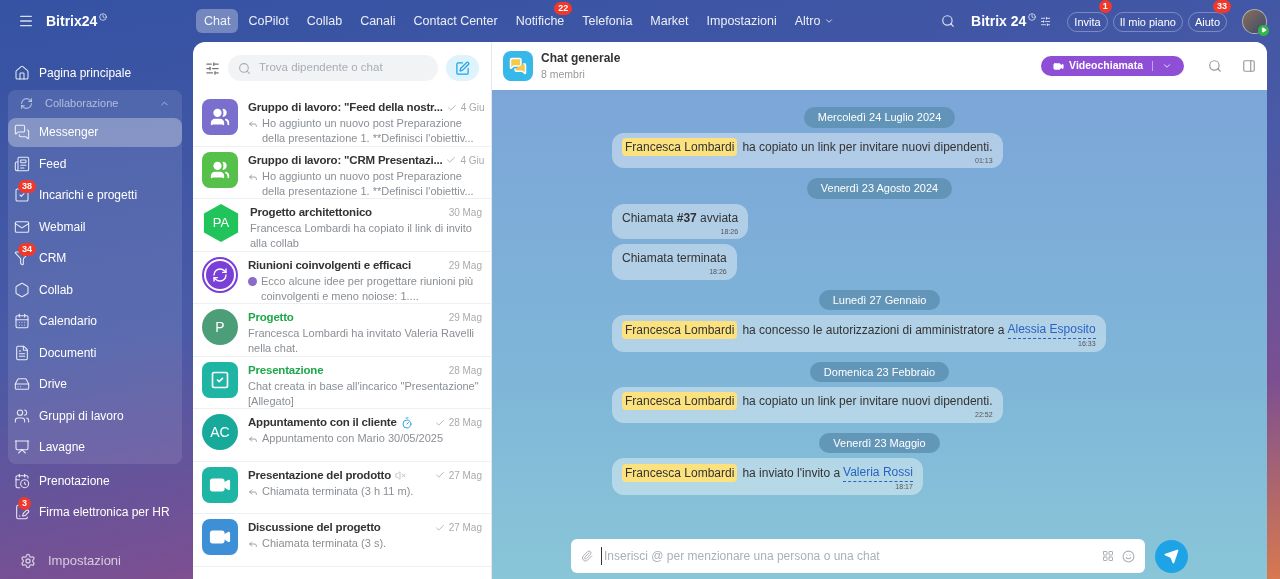 This screenshot has width=1280, height=579. I want to click on chat-preview: Chiamata terminata (3 s)., so click(324, 544).